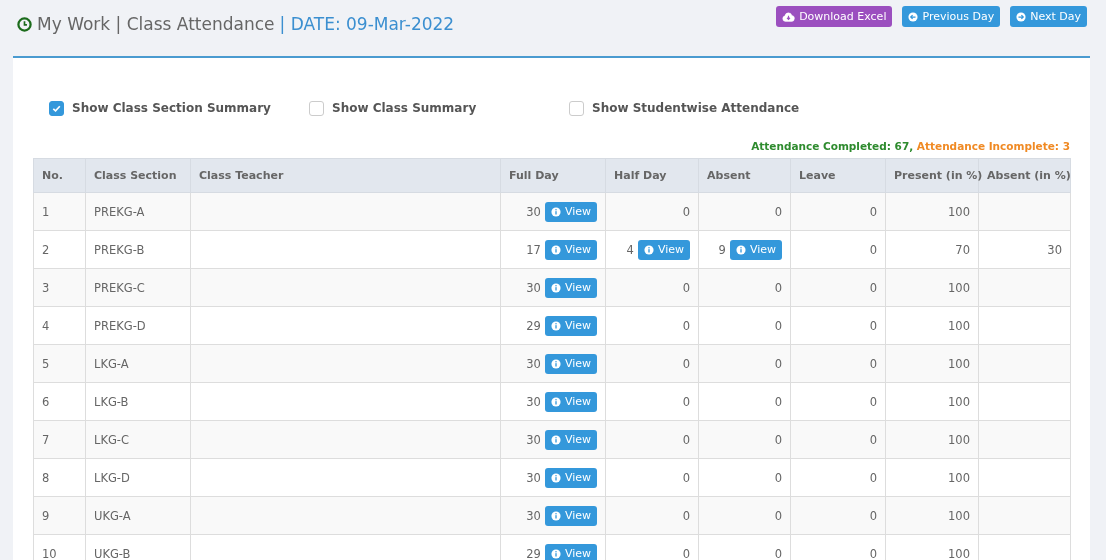 This screenshot has width=1106, height=560. Describe the element at coordinates (138, 249) in the screenshot. I see `table-cell: PREKG-B` at that location.